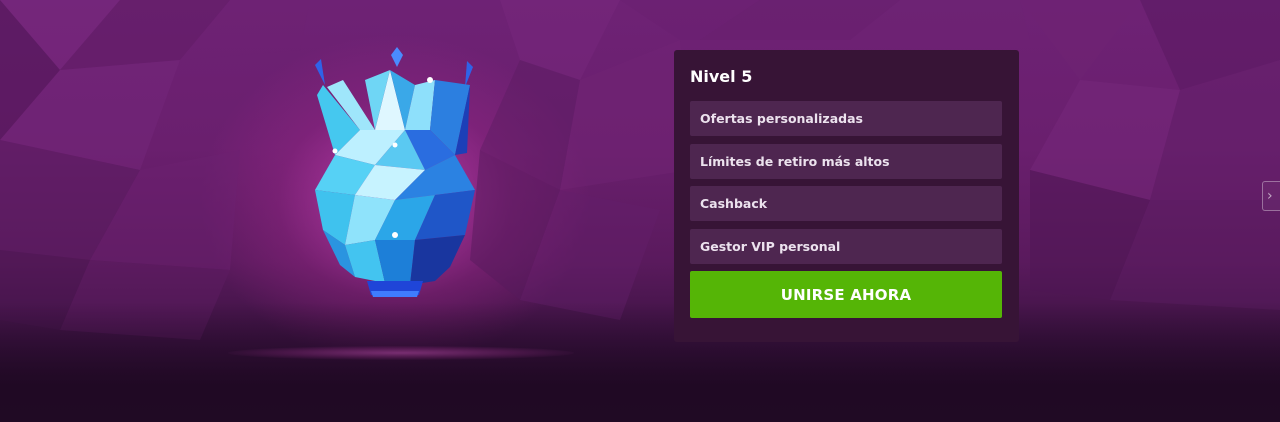 This screenshot has height=422, width=1280. What do you see at coordinates (395, 172) in the screenshot?
I see `diamond-crown-icon` at bounding box center [395, 172].